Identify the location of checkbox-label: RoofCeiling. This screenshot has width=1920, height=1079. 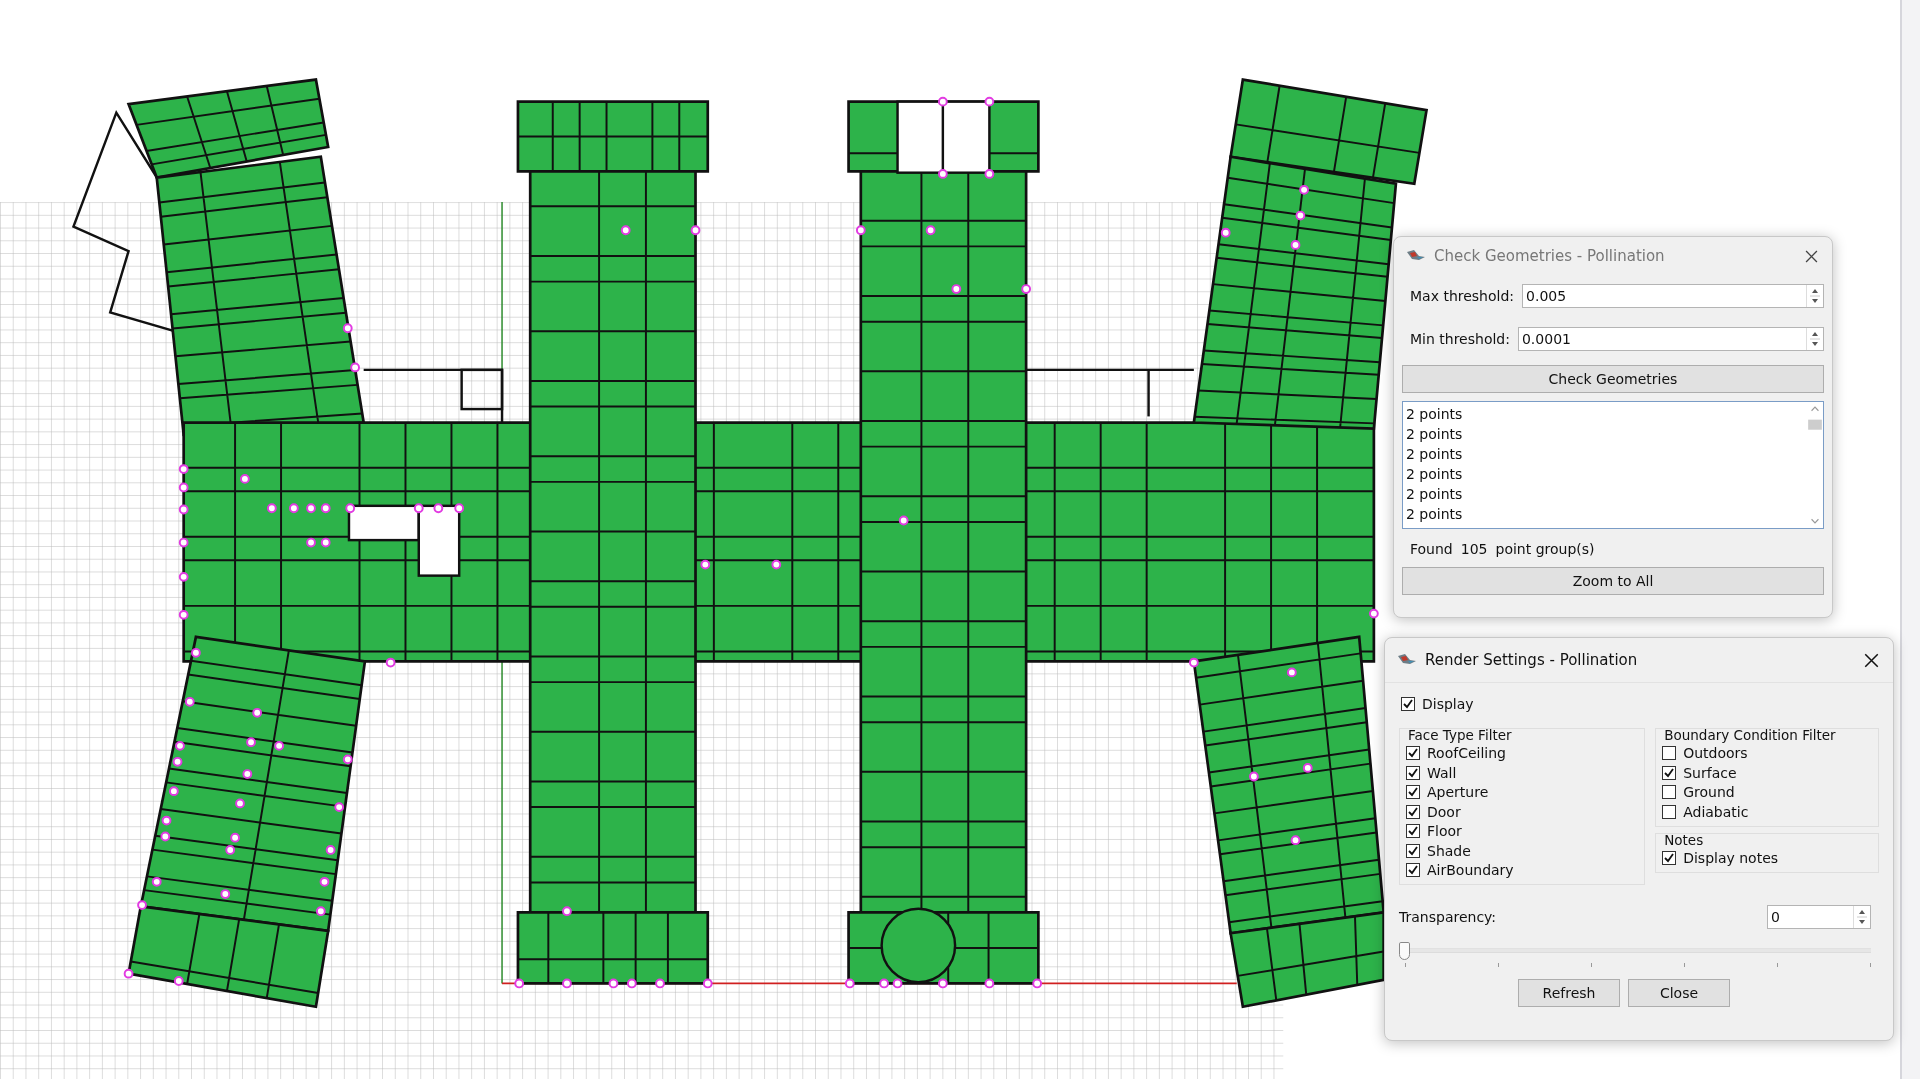
(1466, 753).